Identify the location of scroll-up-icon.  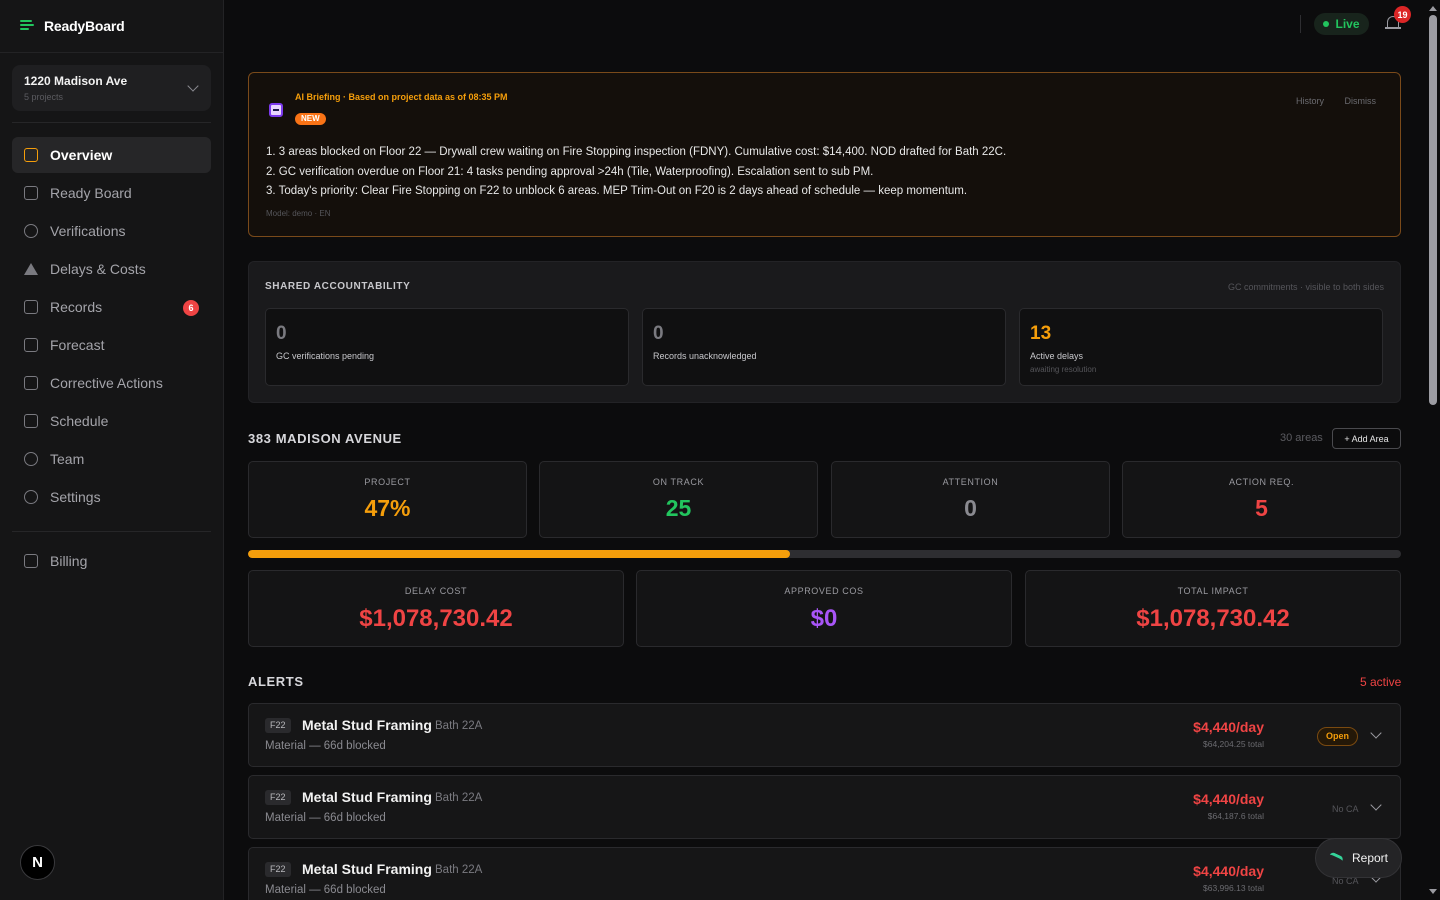
(1433, 8).